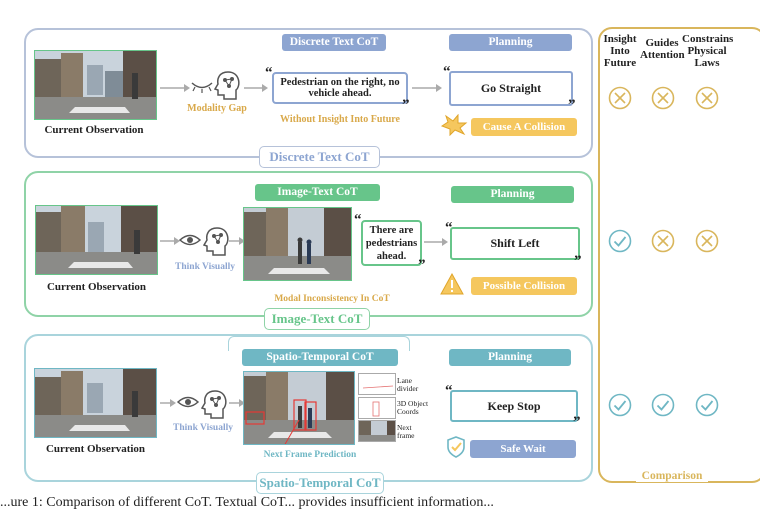  What do you see at coordinates (707, 100) in the screenshot?
I see `row1-physics-no-icon` at bounding box center [707, 100].